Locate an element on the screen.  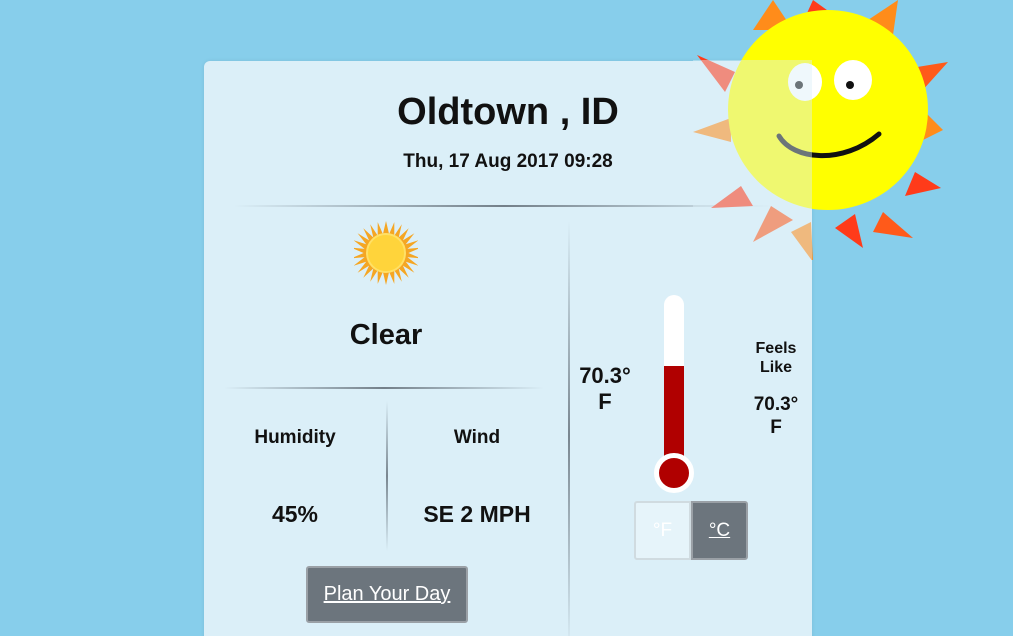
feels-like-readout: 70.3° F is located at coordinates (776, 416).